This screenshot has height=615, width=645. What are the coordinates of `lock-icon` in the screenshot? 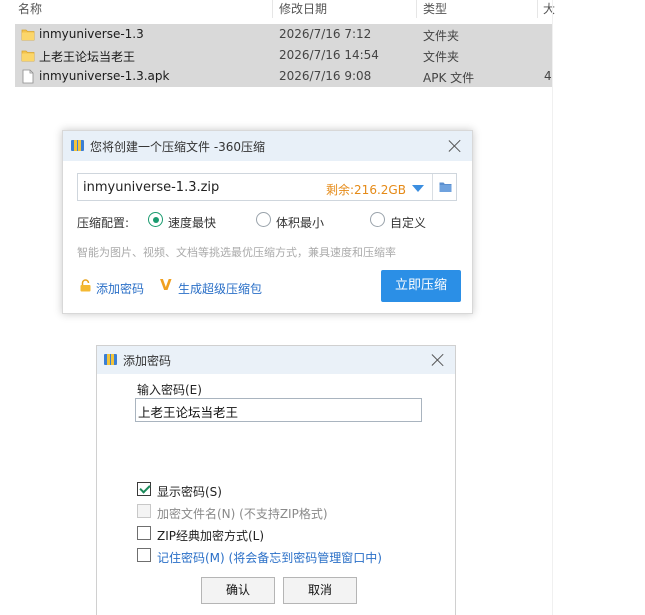 It's located at (85, 285).